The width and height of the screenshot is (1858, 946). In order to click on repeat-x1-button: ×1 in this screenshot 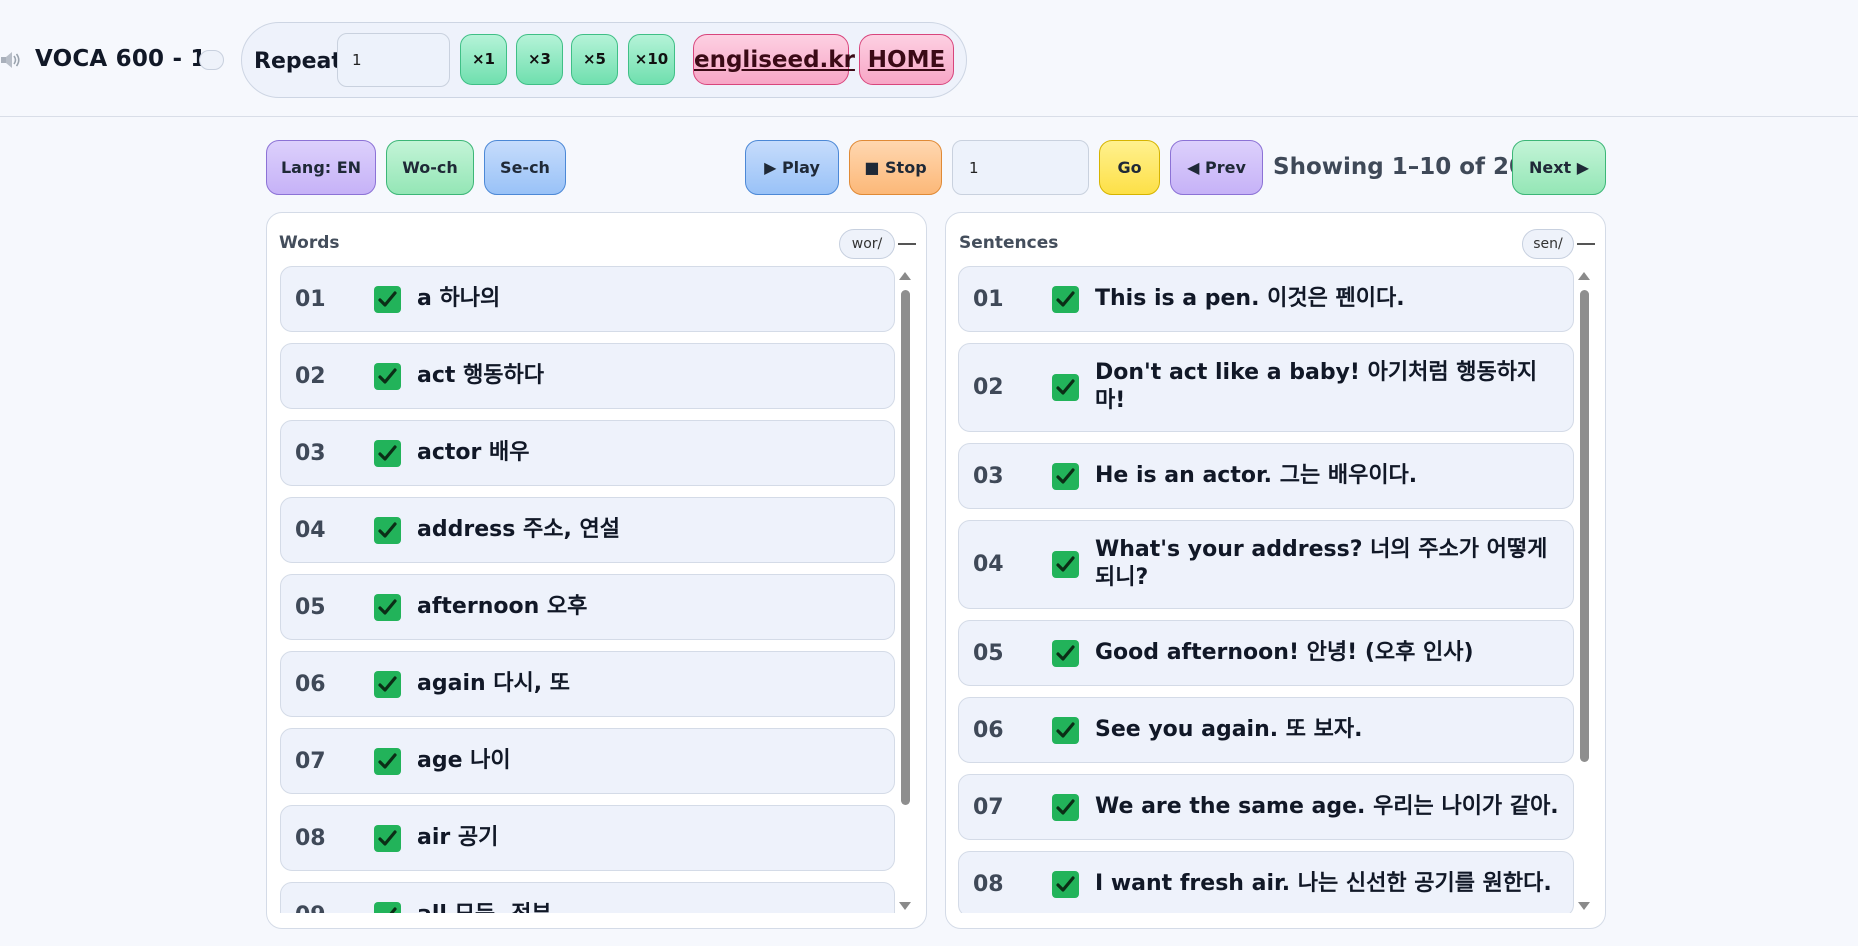, I will do `click(483, 59)`.